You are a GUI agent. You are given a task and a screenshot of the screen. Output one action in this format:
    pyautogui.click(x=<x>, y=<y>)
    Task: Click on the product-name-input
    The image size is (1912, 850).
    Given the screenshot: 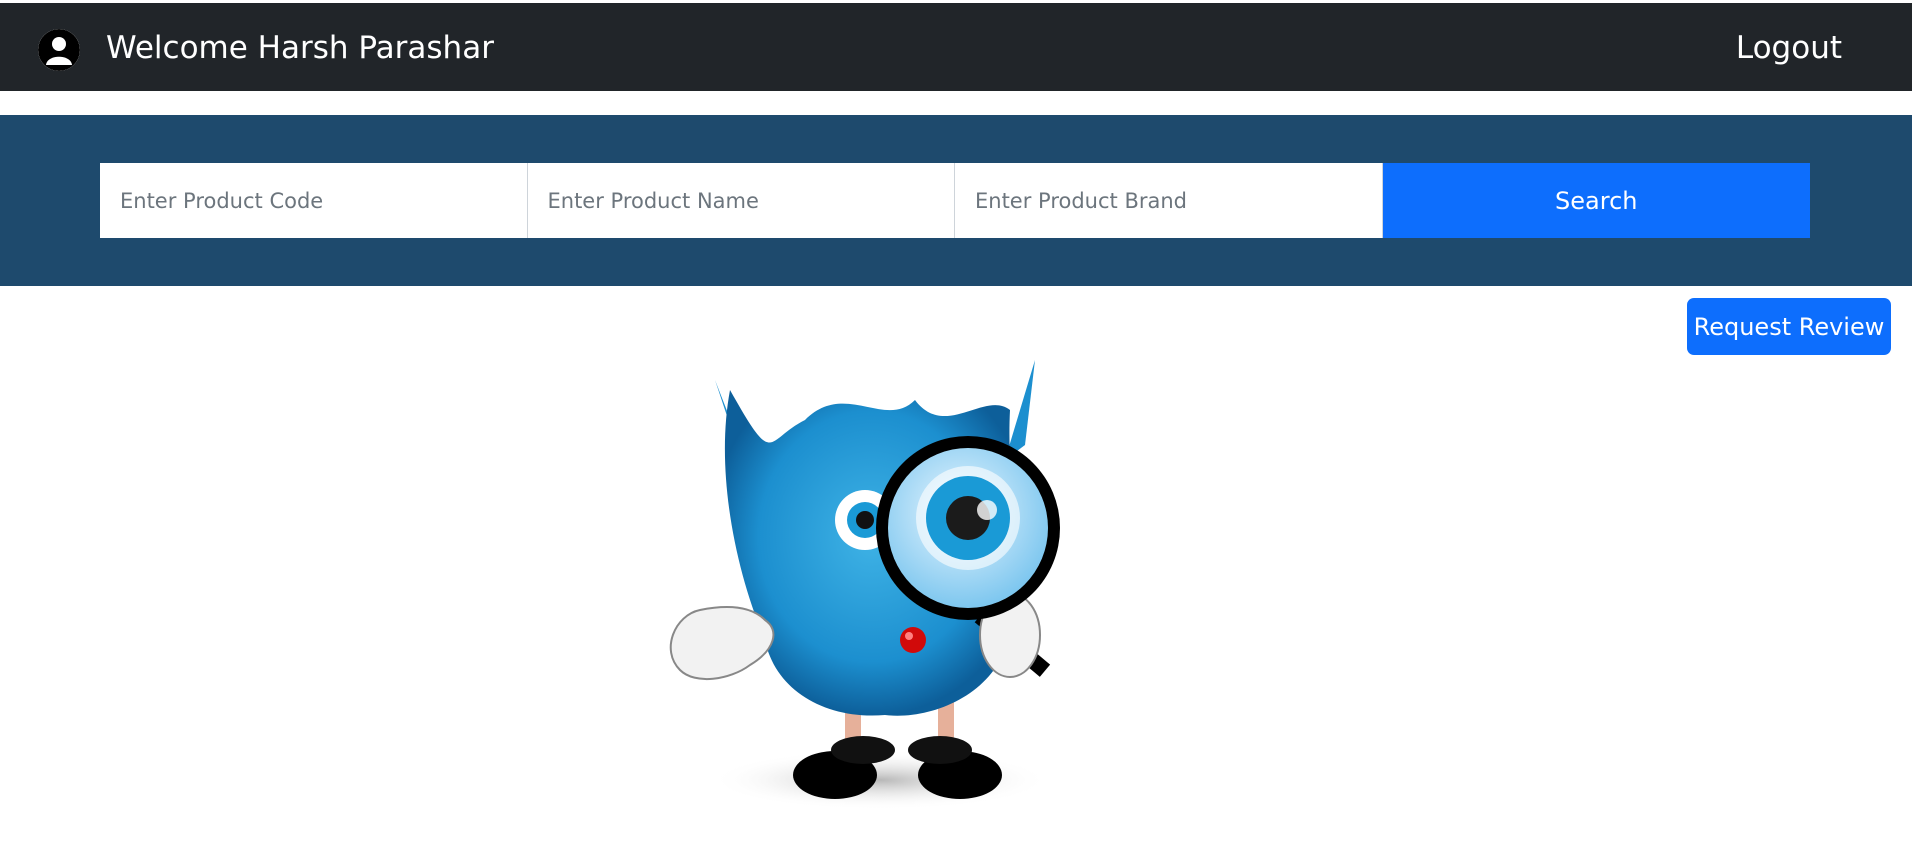 What is the action you would take?
    pyautogui.click(x=741, y=200)
    